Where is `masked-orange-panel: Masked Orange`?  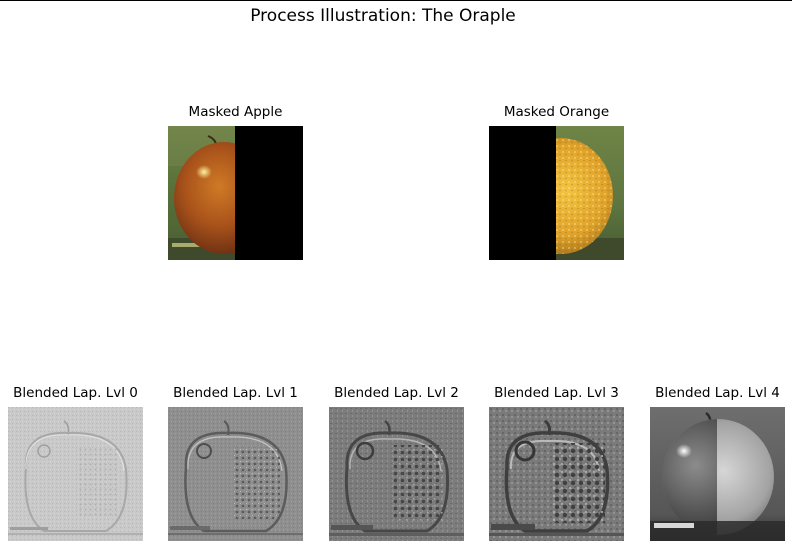
masked-orange-panel: Masked Orange is located at coordinates (556, 182).